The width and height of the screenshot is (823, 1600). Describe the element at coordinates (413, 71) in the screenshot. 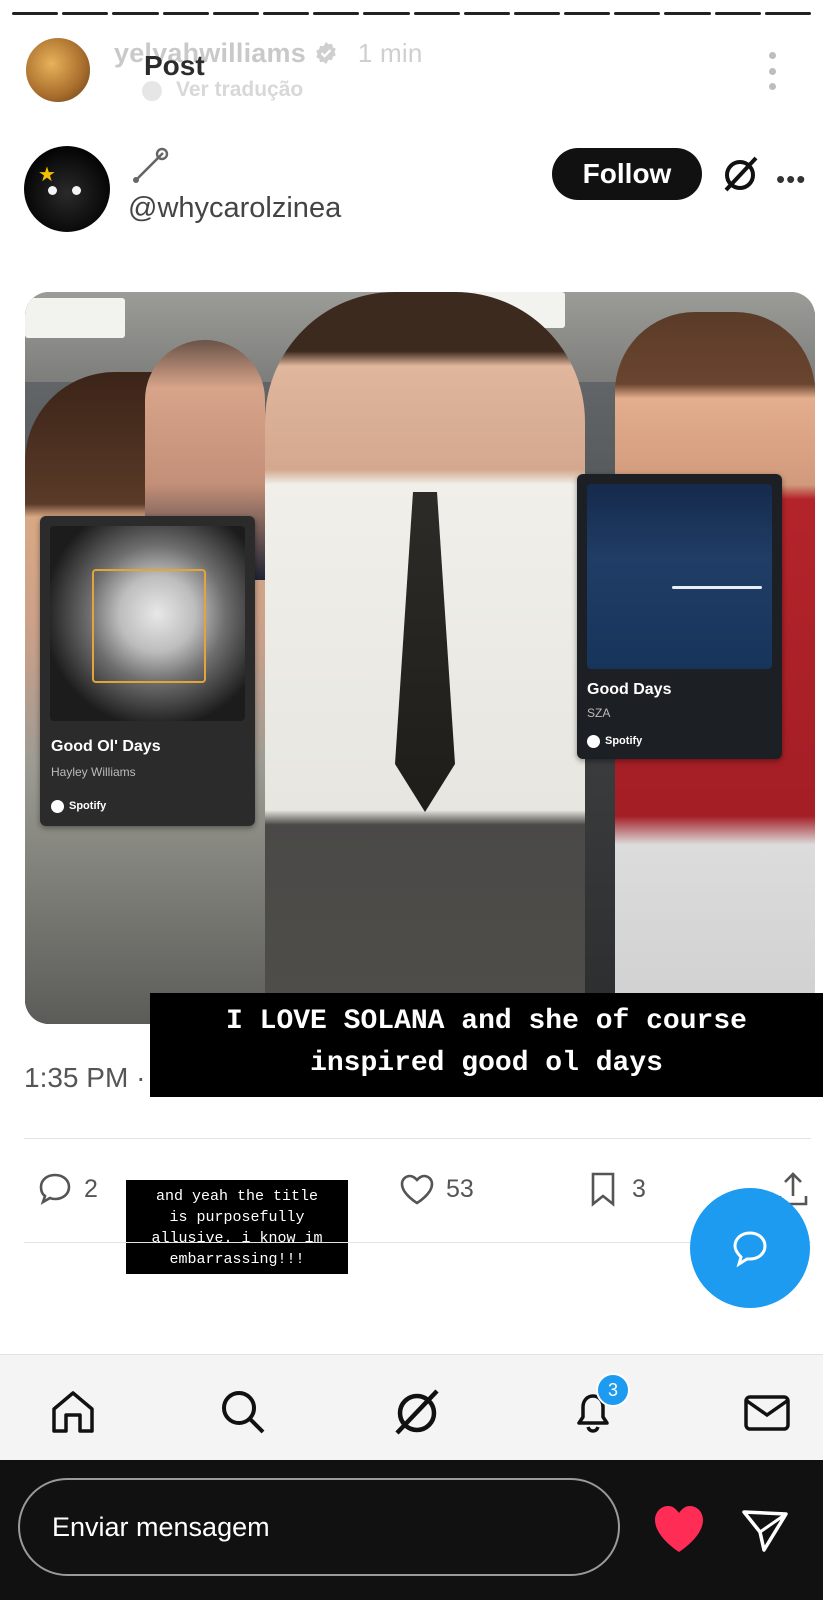

I see `story-header: yelyahwilliams 1 min Post Ver tradução` at that location.